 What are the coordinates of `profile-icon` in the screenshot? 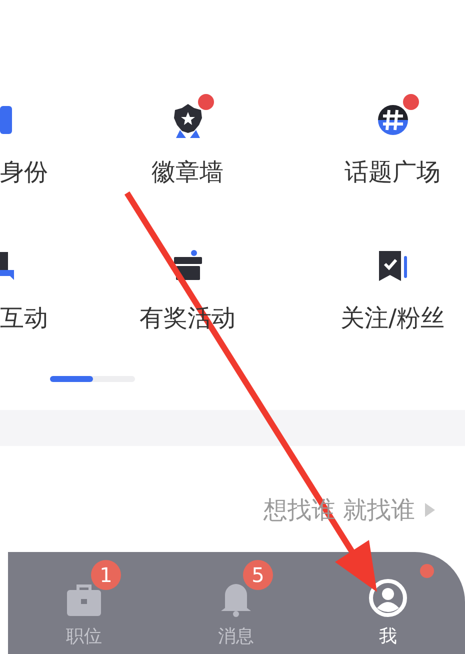 It's located at (388, 598).